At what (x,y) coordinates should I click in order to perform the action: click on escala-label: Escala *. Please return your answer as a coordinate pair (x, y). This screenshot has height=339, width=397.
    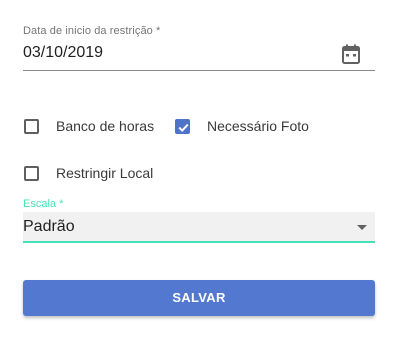
    Looking at the image, I should click on (43, 204).